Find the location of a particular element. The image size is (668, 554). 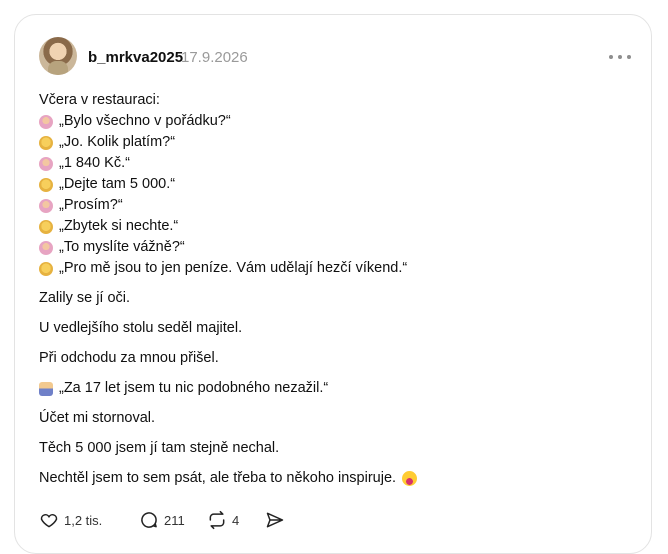

dialog-line: „To myslíte vážně?“ is located at coordinates (339, 247).